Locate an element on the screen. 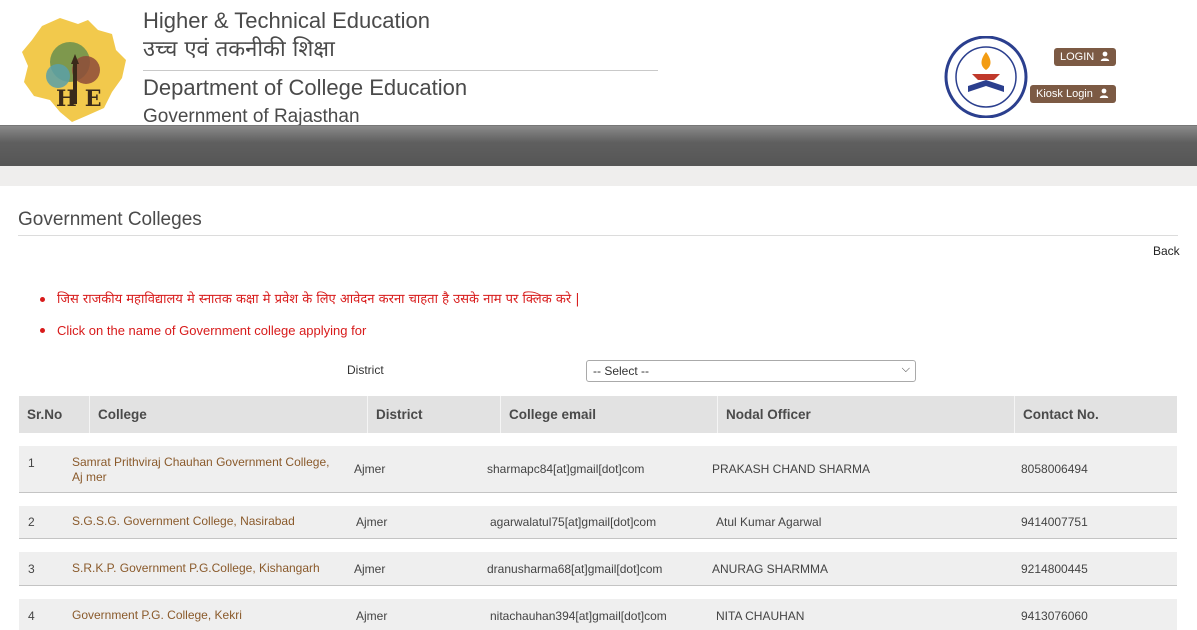  cell-srno: 3 is located at coordinates (31, 569).